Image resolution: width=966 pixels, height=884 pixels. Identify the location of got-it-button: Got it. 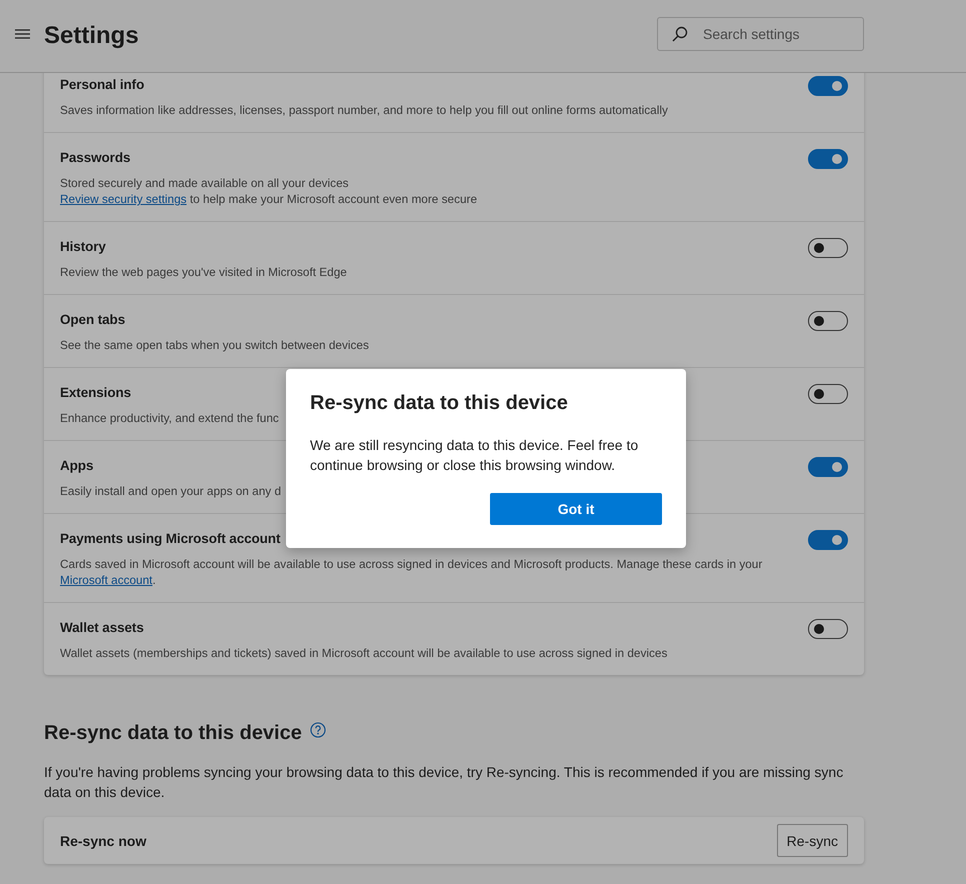
(576, 509).